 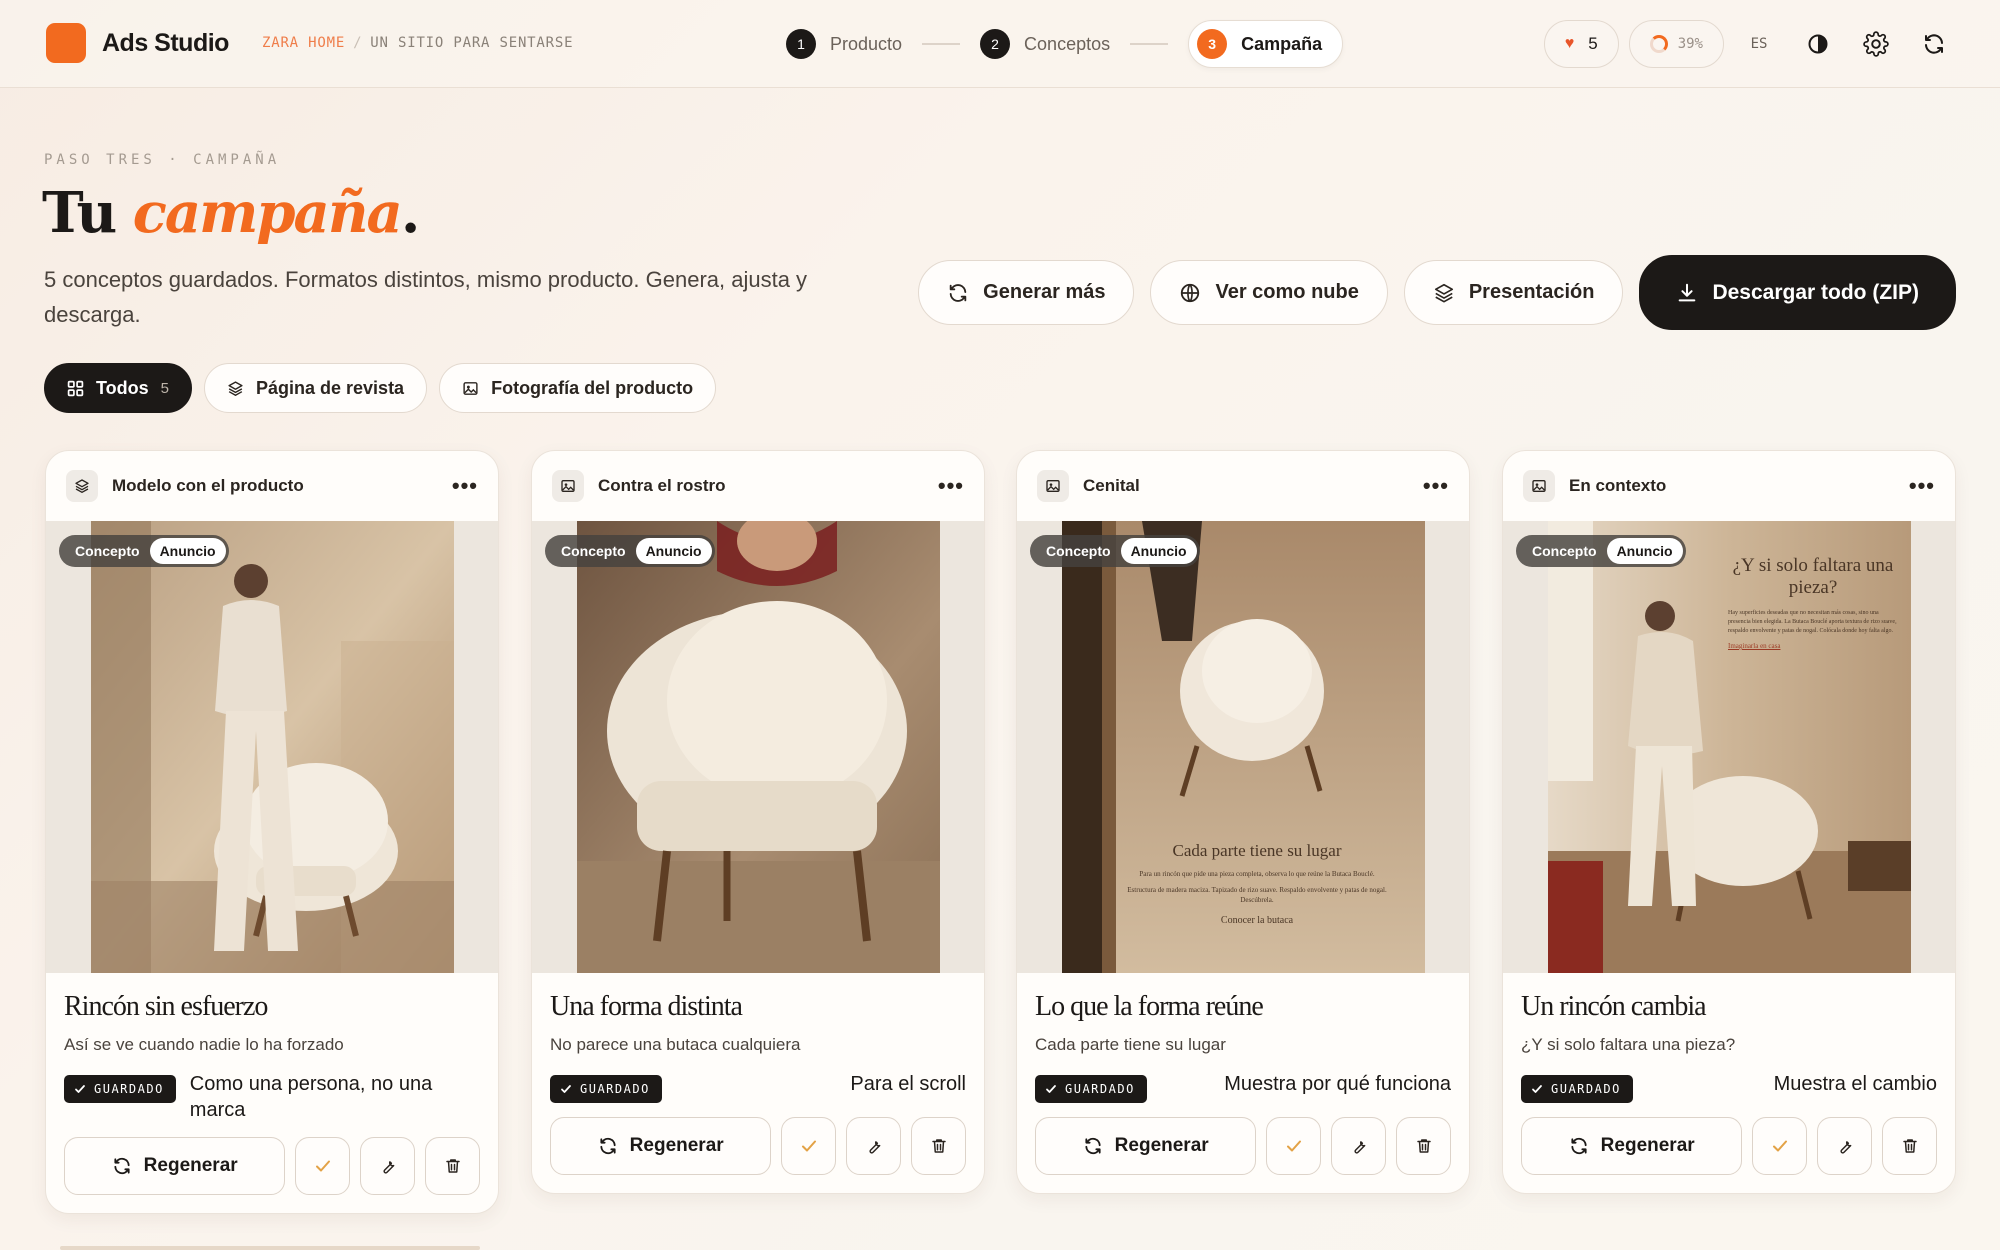 What do you see at coordinates (1513, 292) in the screenshot?
I see `presentation-button: Presentación` at bounding box center [1513, 292].